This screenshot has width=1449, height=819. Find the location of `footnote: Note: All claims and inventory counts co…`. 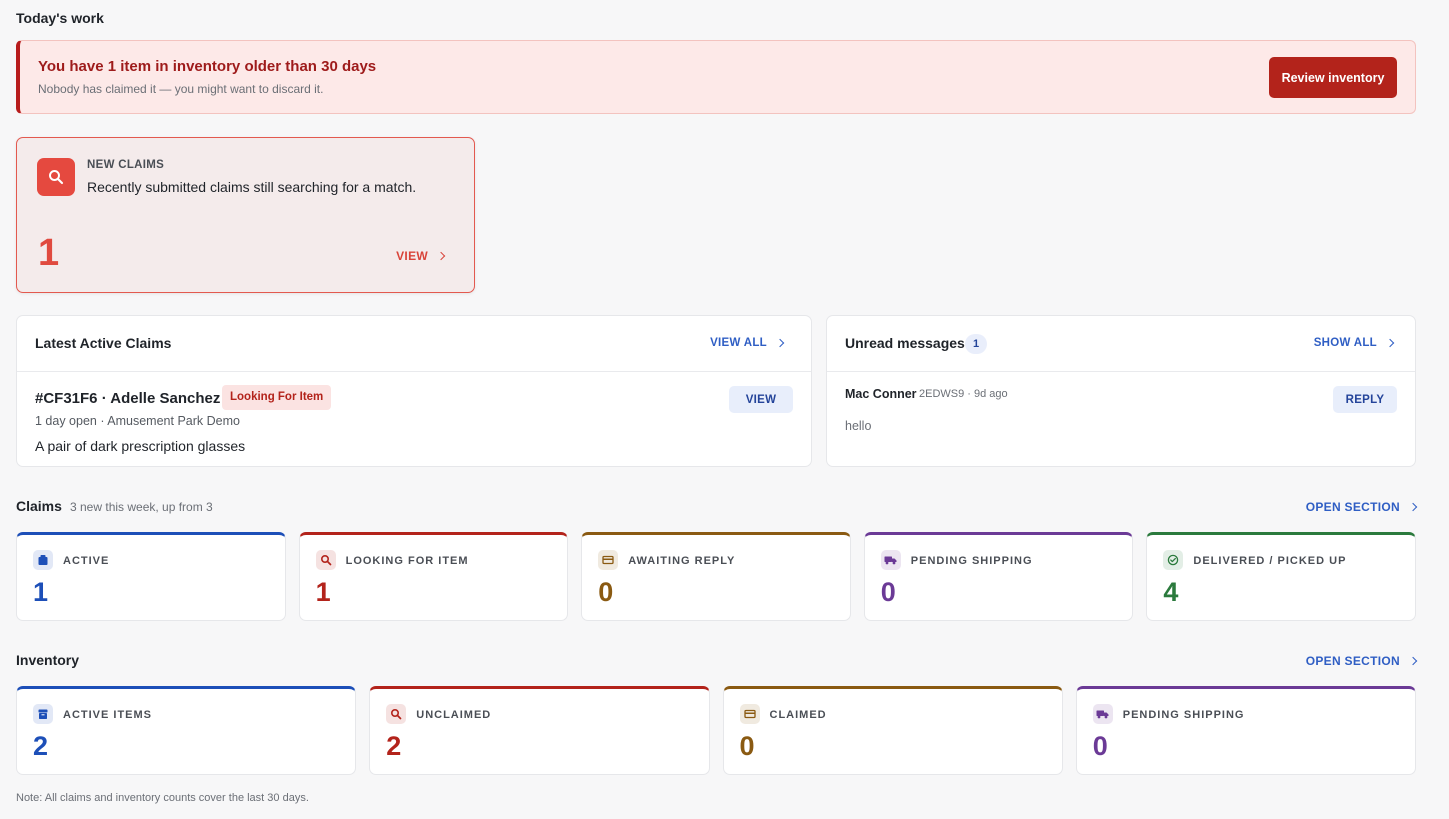

footnote: Note: All claims and inventory counts co… is located at coordinates (162, 798).